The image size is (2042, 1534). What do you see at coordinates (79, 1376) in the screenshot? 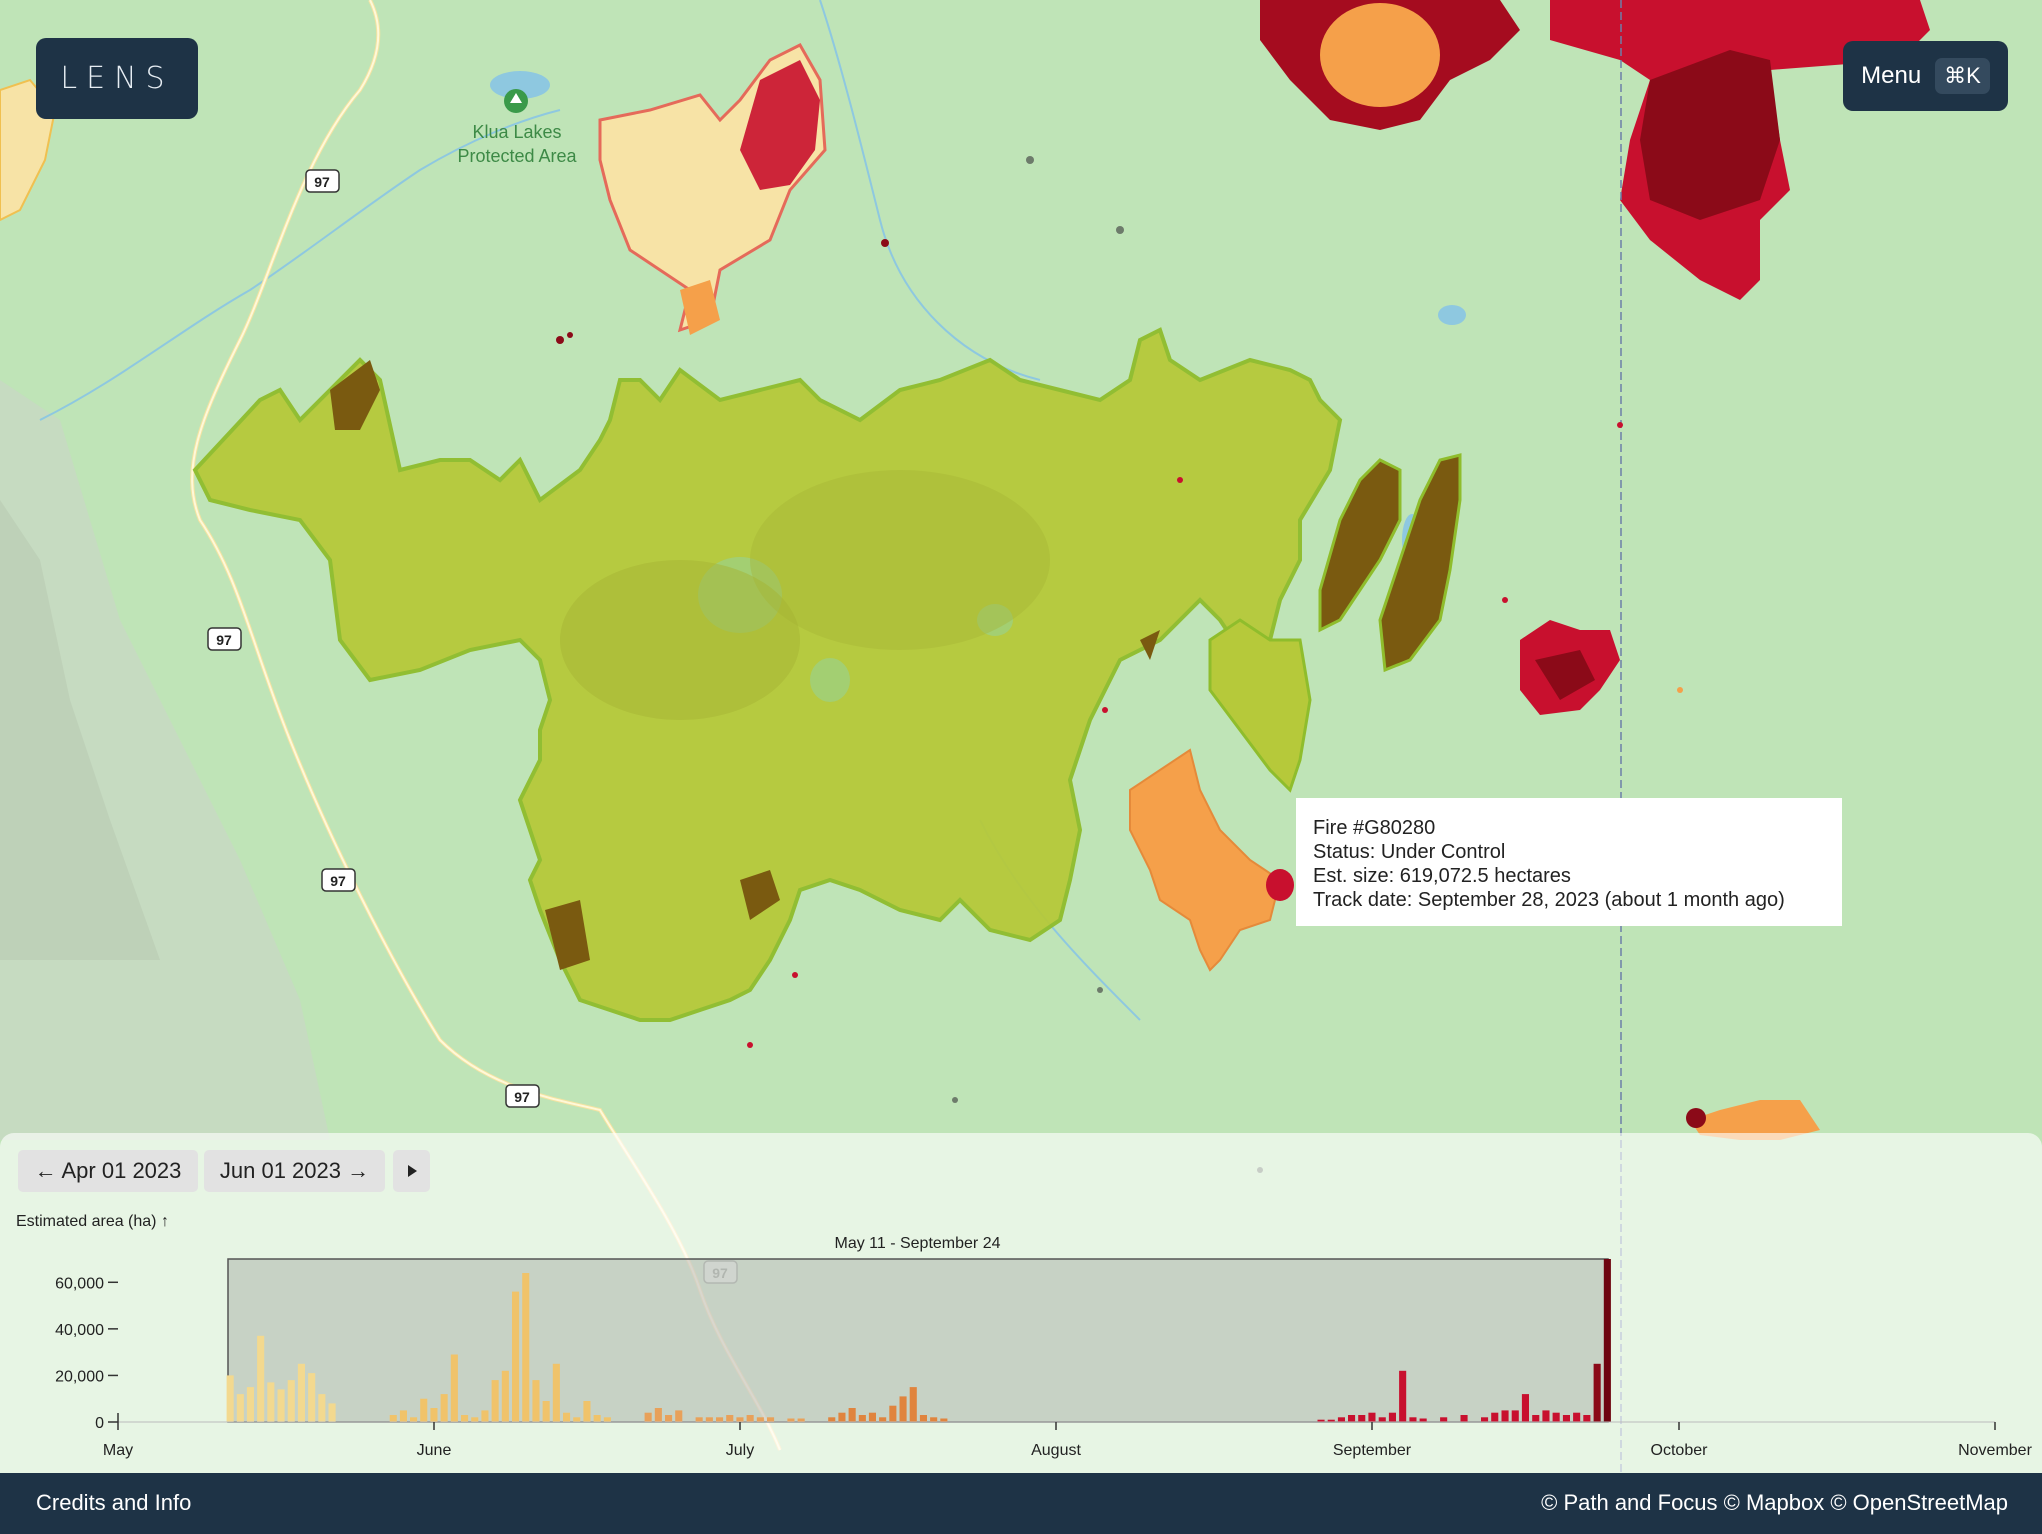
I see `y-tick-label: 20,000` at bounding box center [79, 1376].